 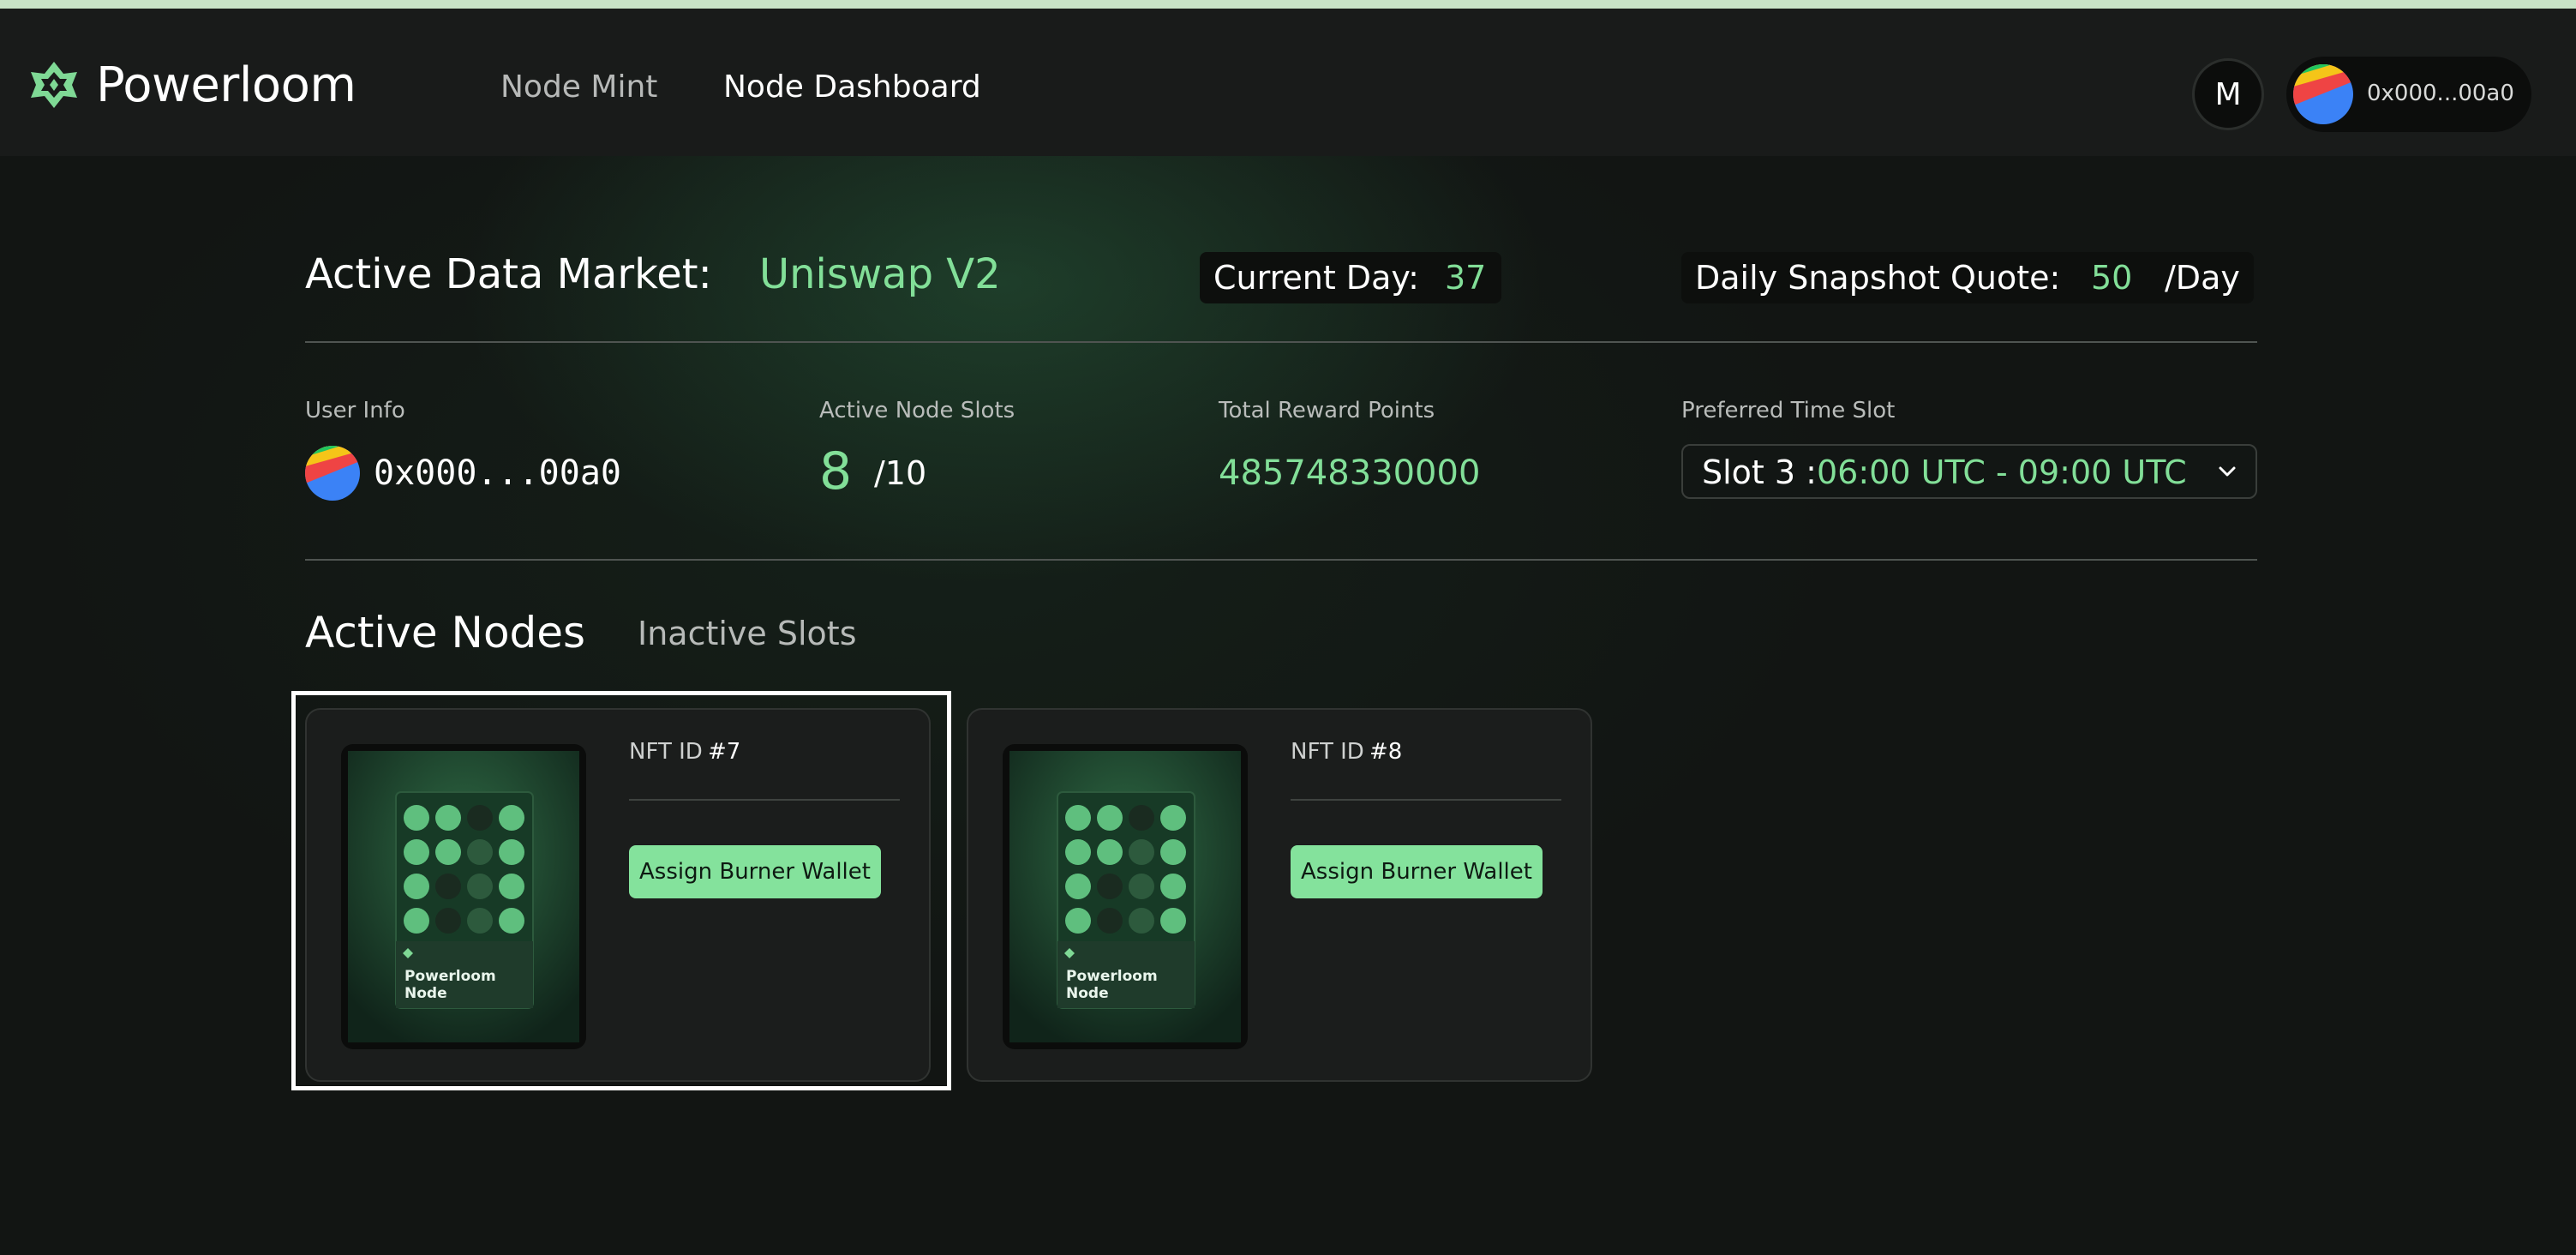 I want to click on active-node-slots-label: Active Node Slots, so click(x=917, y=410).